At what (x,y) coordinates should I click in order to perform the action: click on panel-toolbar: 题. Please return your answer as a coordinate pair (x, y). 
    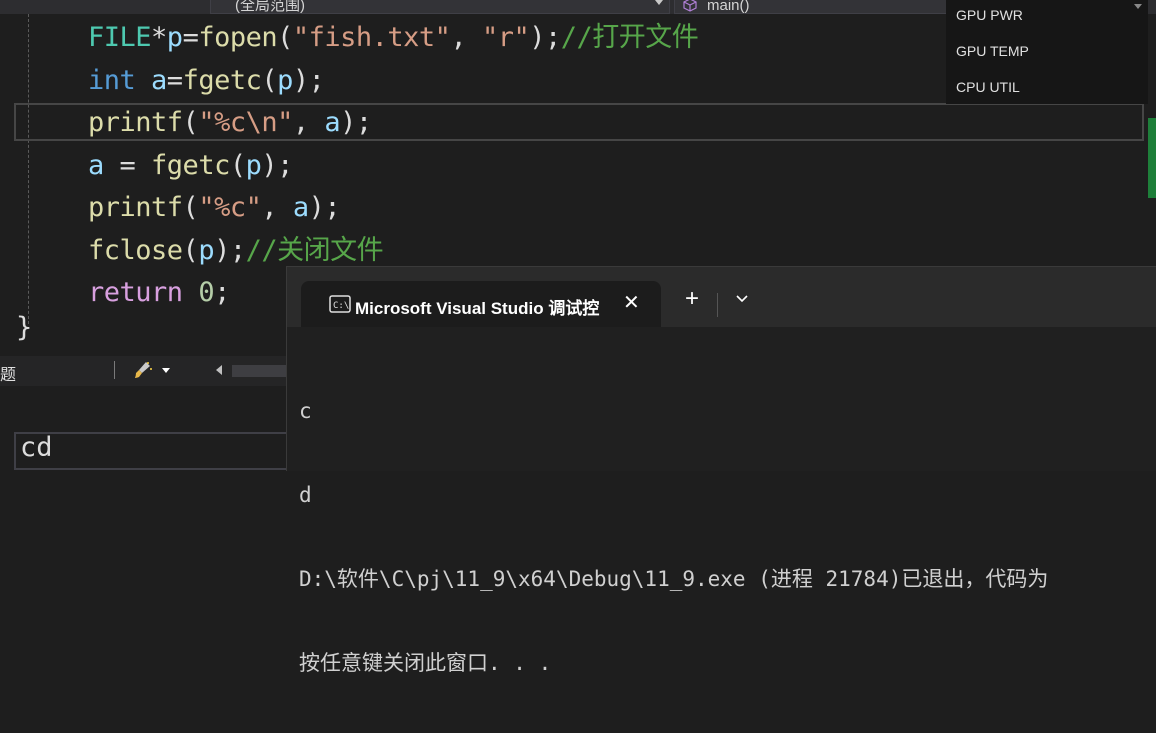
    Looking at the image, I should click on (145, 371).